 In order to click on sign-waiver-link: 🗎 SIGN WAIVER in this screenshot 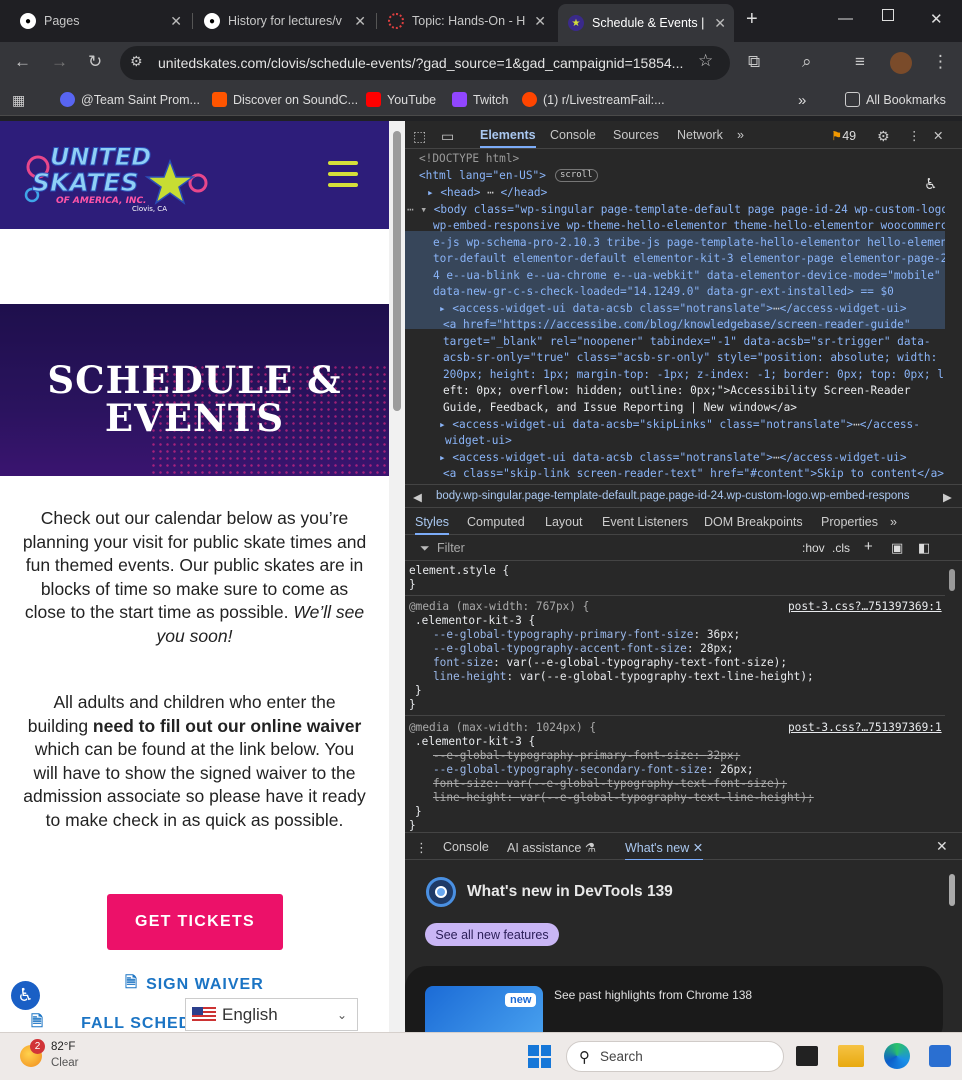, I will do `click(194, 984)`.